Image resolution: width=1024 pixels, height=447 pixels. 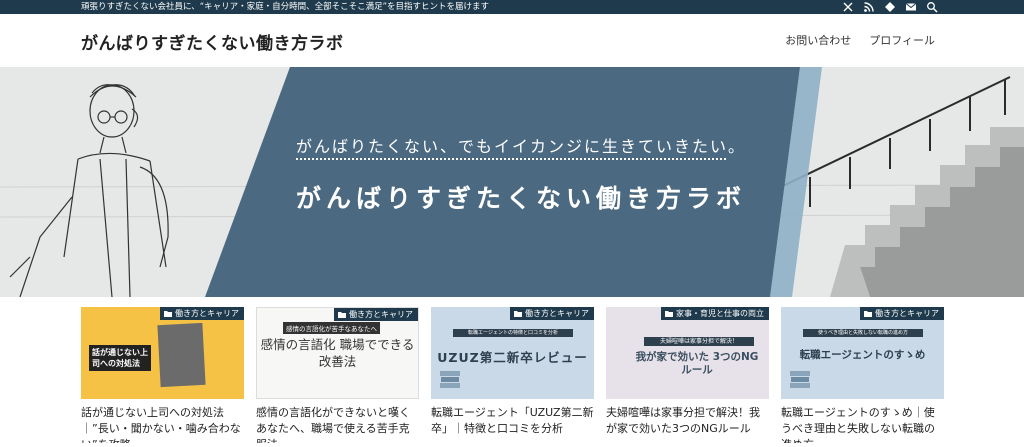 I want to click on thumbnail-illustration, so click(x=181, y=355).